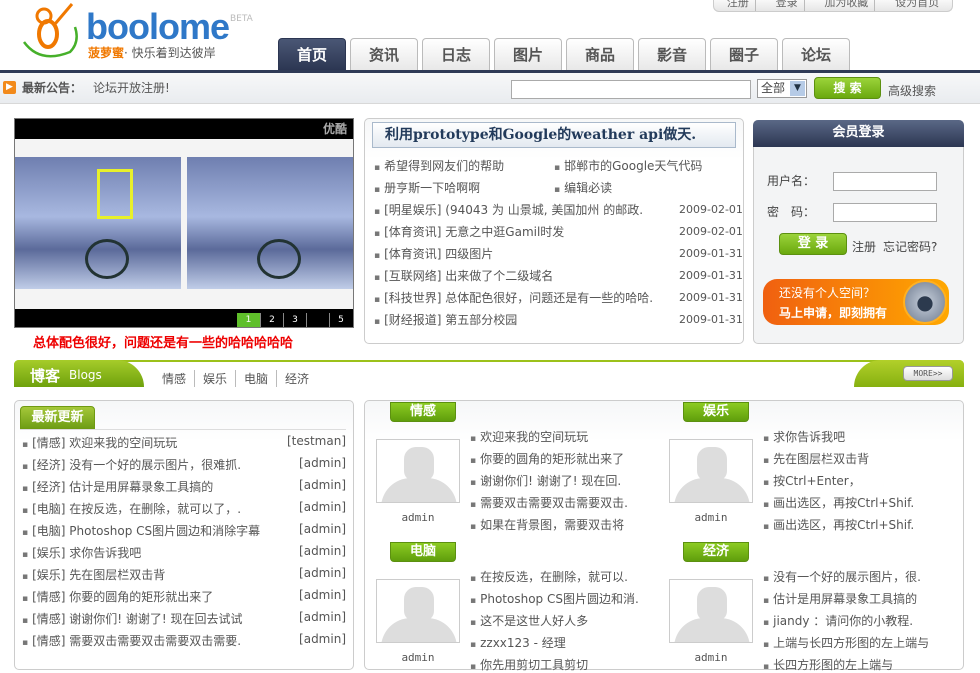  Describe the element at coordinates (184, 223) in the screenshot. I see `slideshow: 优酷 1 2 3 5` at that location.